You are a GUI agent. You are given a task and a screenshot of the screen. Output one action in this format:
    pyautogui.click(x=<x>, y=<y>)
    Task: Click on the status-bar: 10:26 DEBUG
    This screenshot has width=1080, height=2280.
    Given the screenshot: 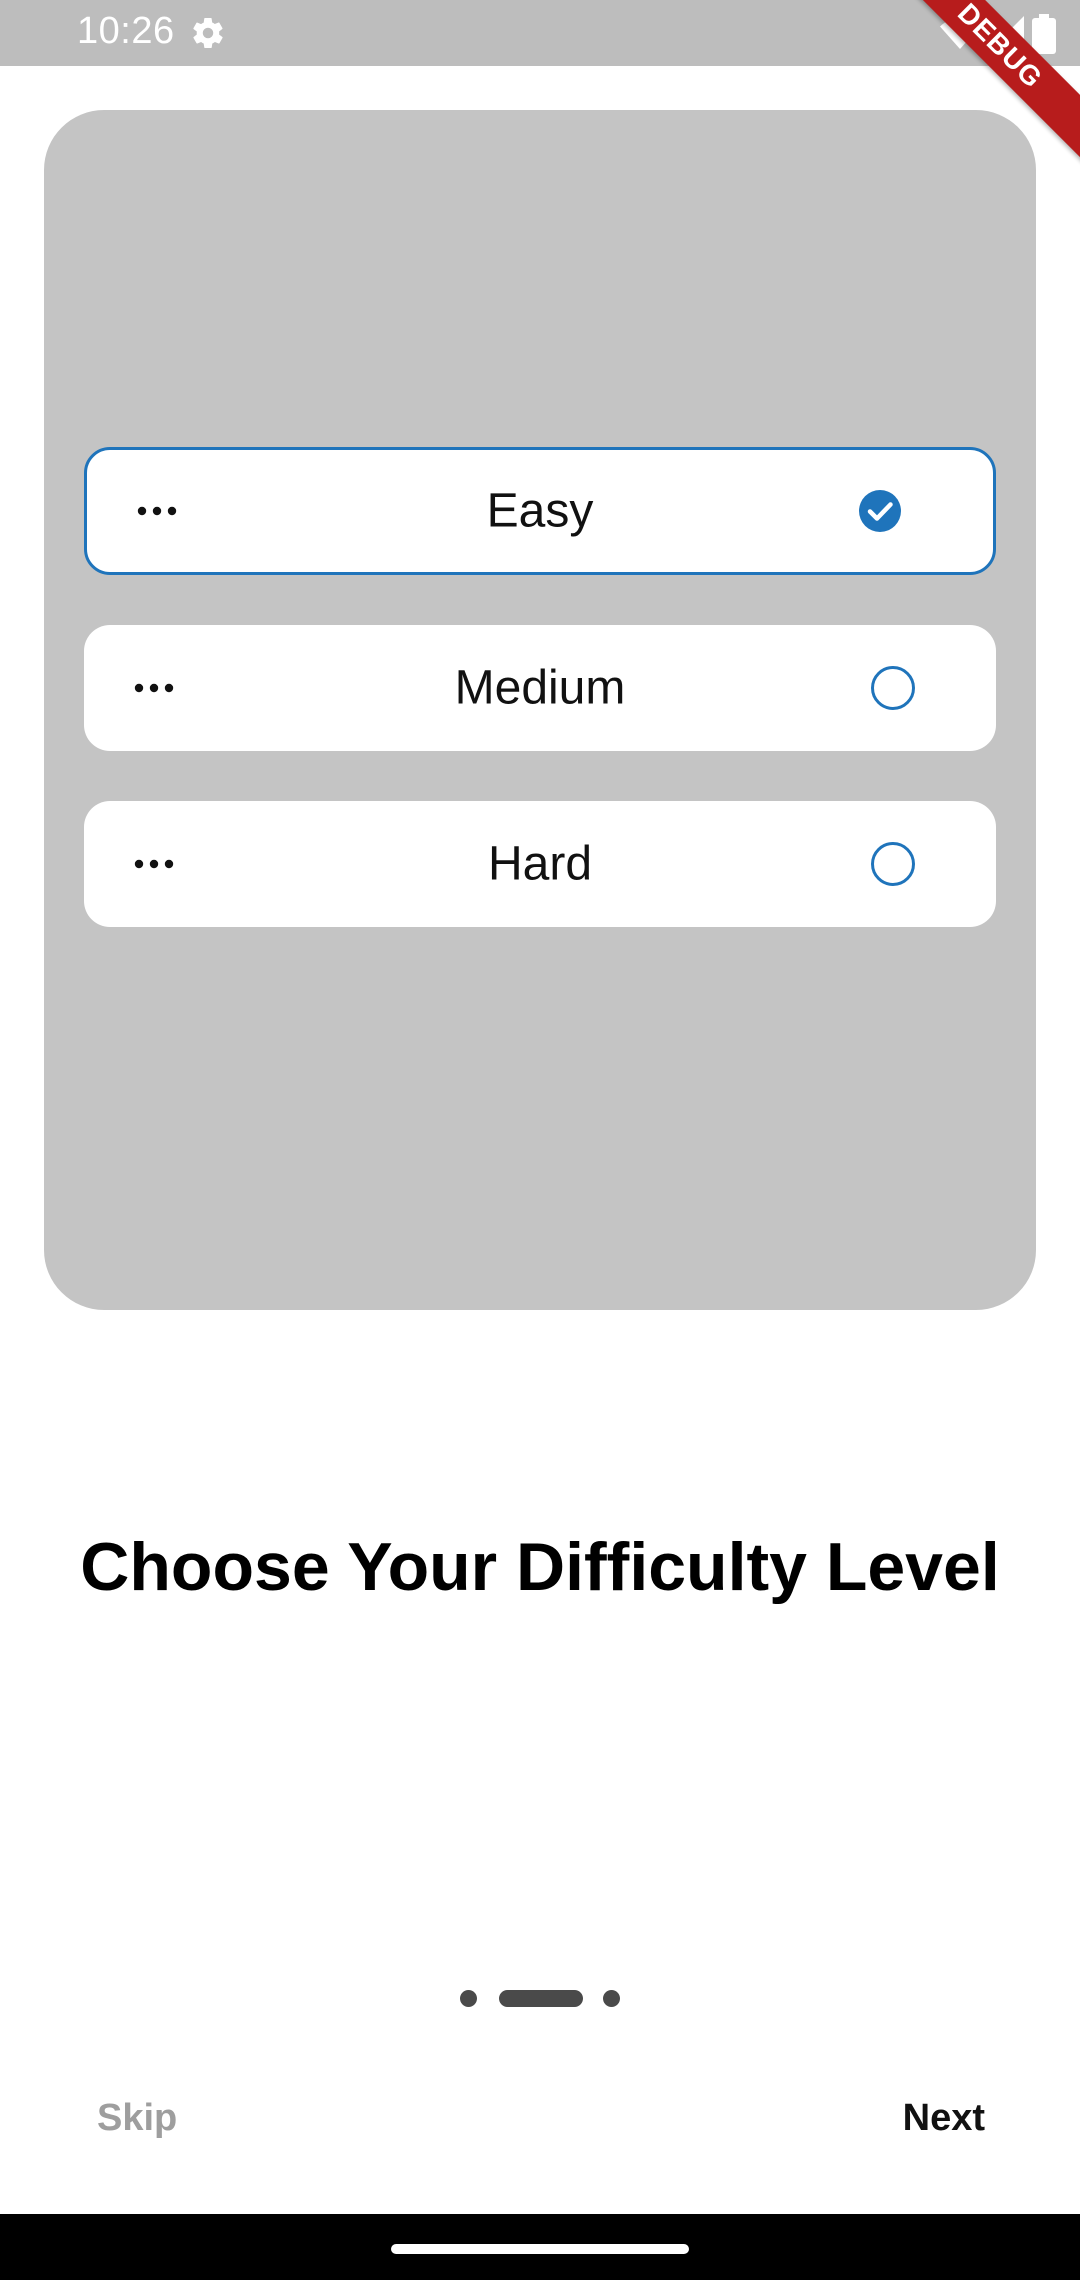 What is the action you would take?
    pyautogui.click(x=540, y=84)
    